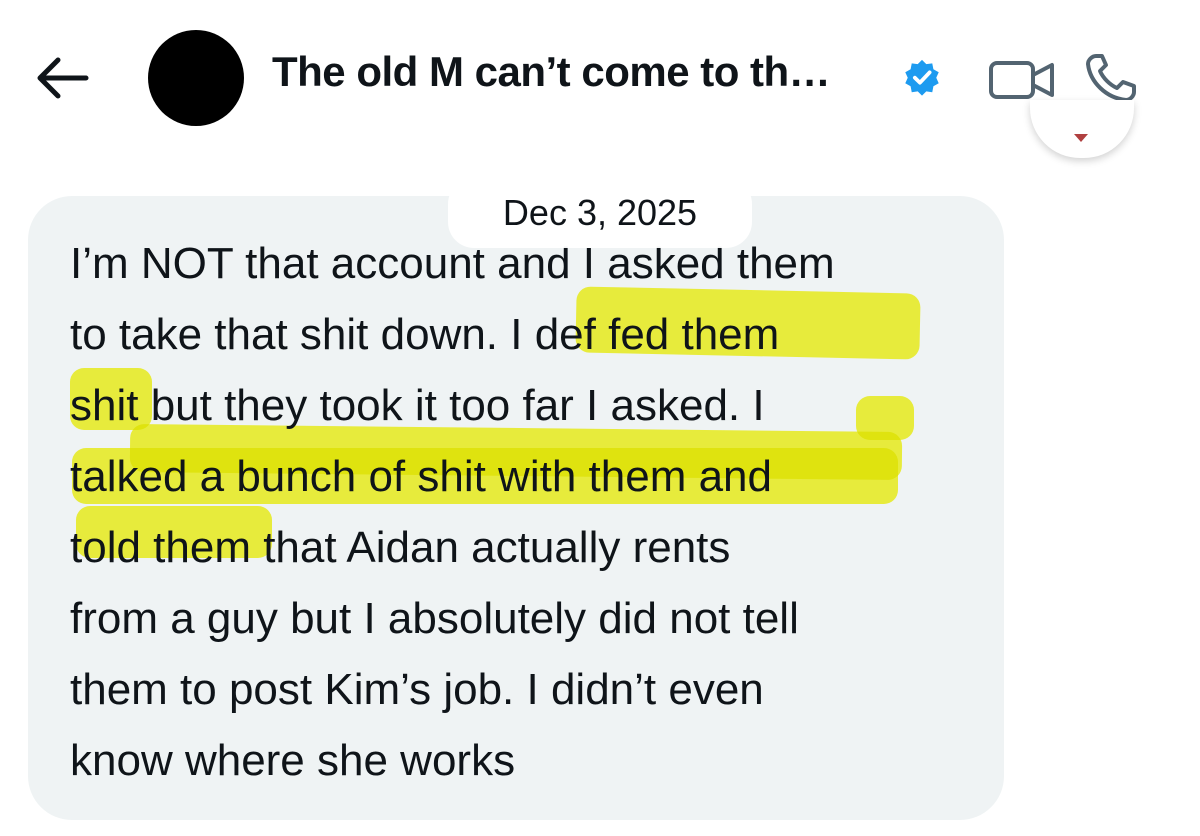  Describe the element at coordinates (425, 334) in the screenshot. I see `message-line: to take that shit down. I def fed them` at that location.